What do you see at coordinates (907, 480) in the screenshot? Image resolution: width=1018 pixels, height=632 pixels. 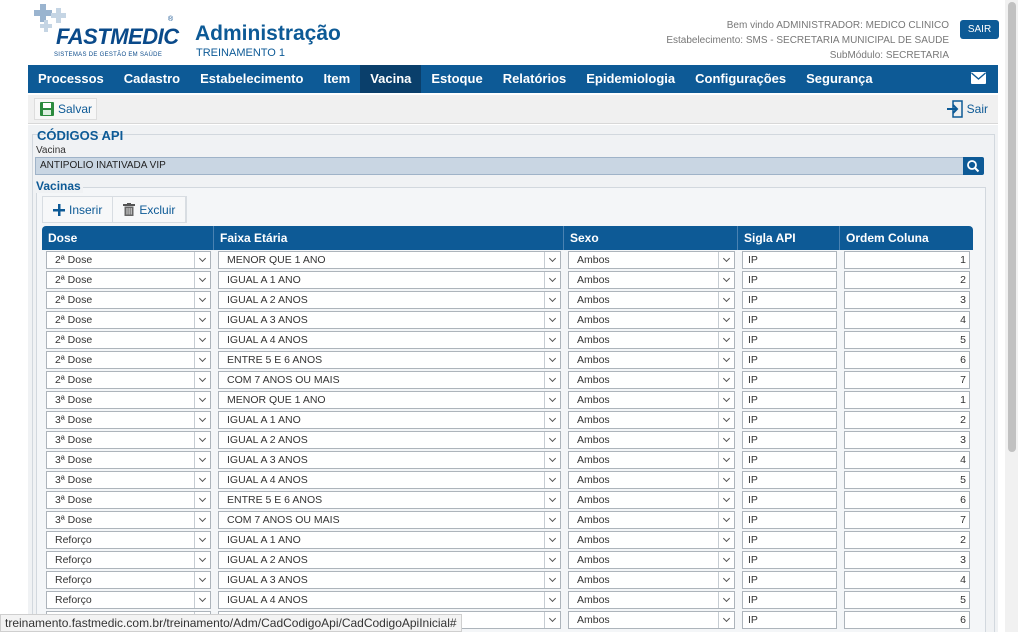 I see `column-order-input: 5` at bounding box center [907, 480].